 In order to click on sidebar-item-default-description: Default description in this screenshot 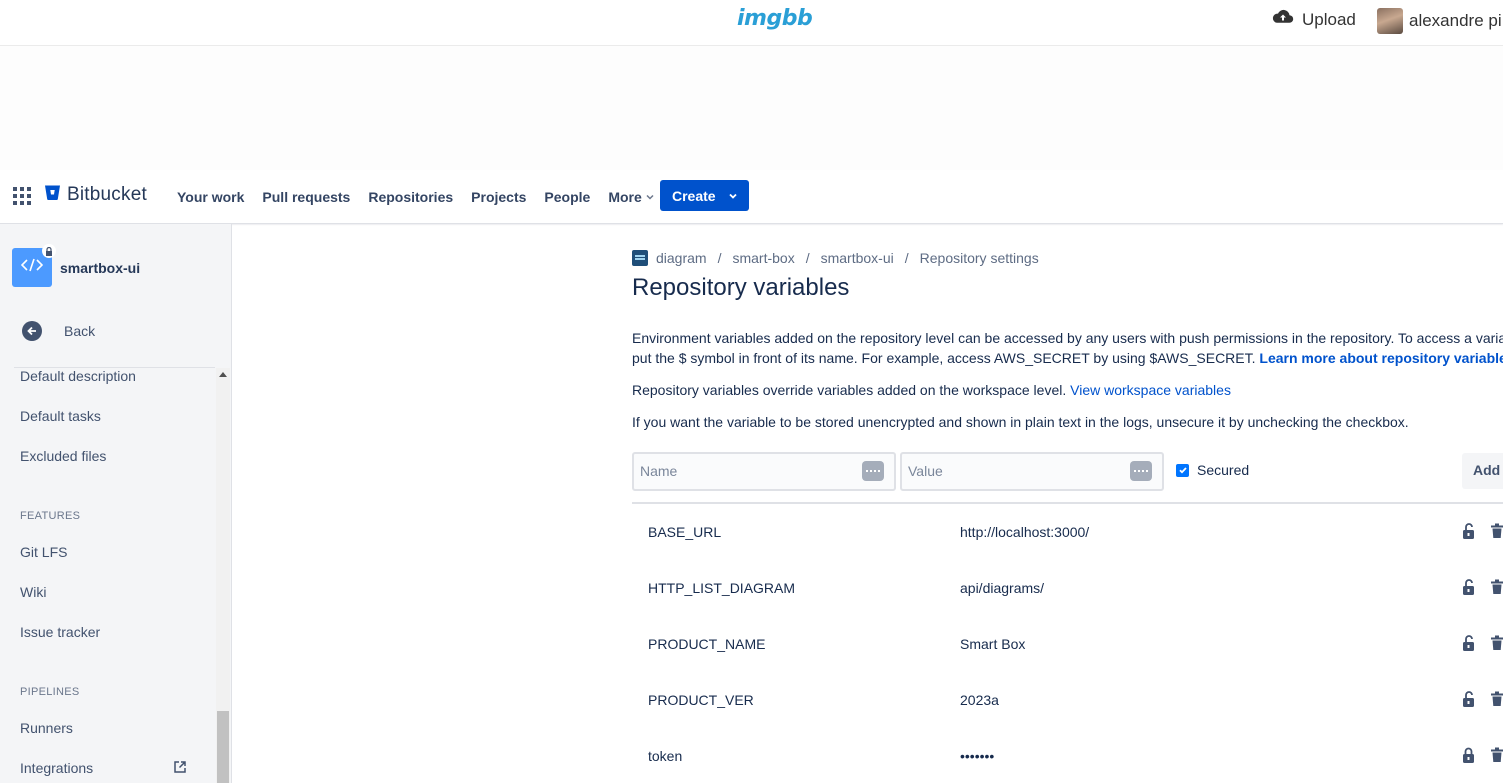, I will do `click(78, 376)`.